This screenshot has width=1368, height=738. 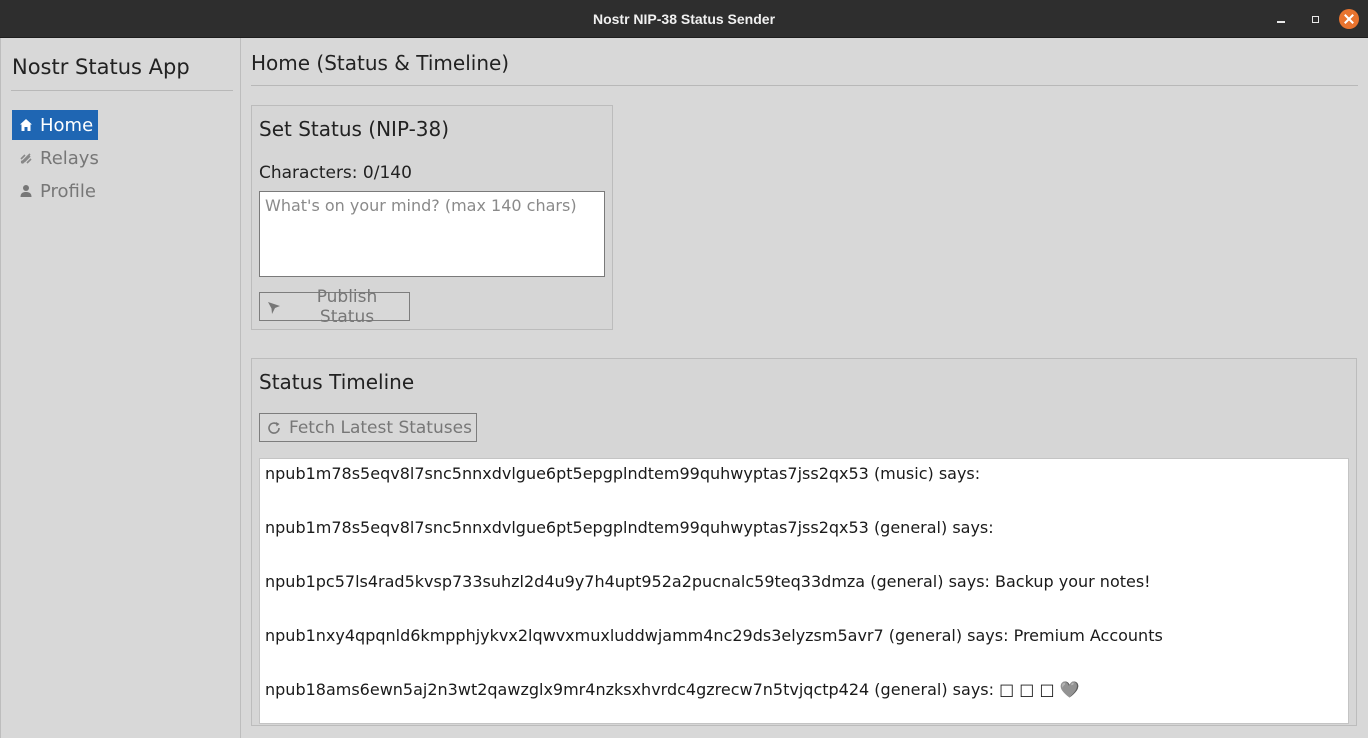 I want to click on refresh-icon, so click(x=274, y=428).